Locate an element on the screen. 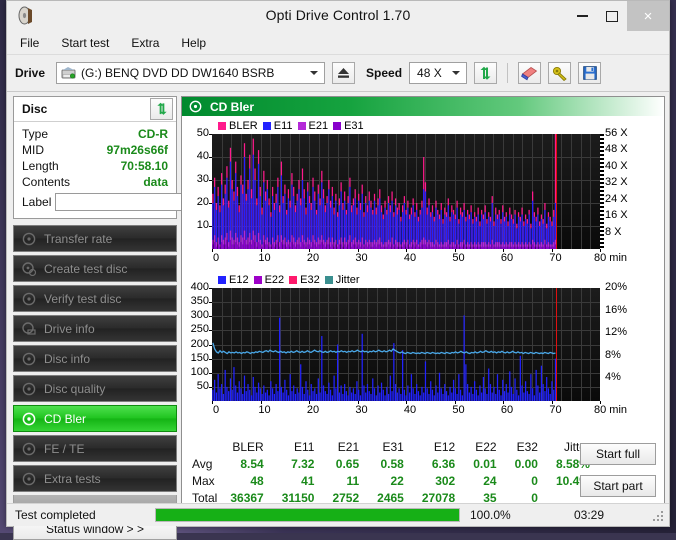 This screenshot has width=676, height=540. x-tick-label: 80 min is located at coordinates (614, 258).